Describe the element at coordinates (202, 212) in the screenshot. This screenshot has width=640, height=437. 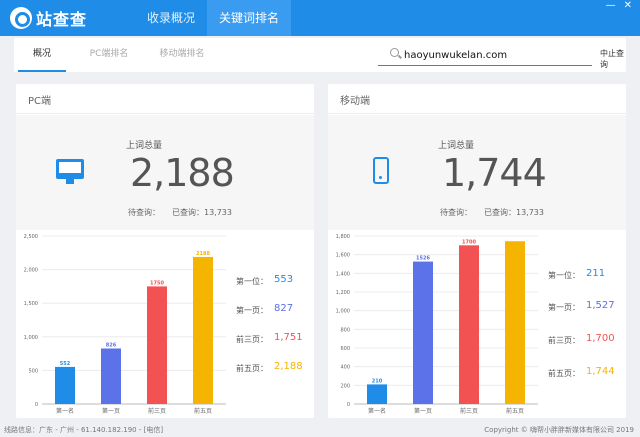
I see `pc-queried: 已查询：13,733` at that location.